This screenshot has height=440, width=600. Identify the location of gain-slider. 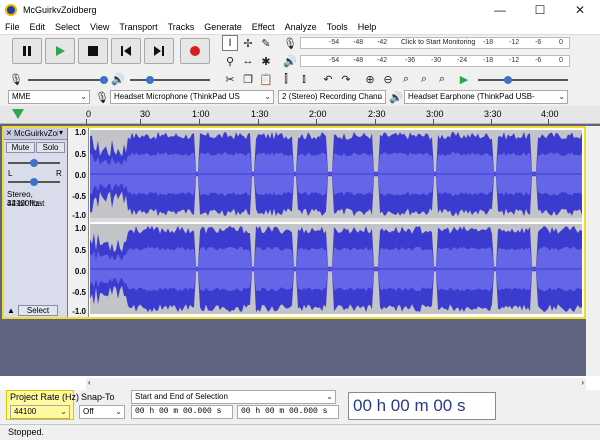
(34, 163).